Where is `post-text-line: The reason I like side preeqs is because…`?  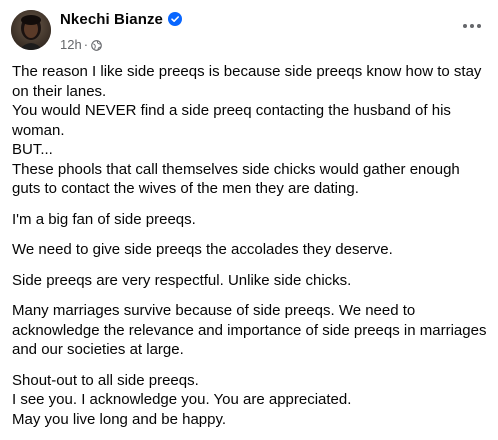
post-text-line: The reason I like side preeqs is because… is located at coordinates (247, 81).